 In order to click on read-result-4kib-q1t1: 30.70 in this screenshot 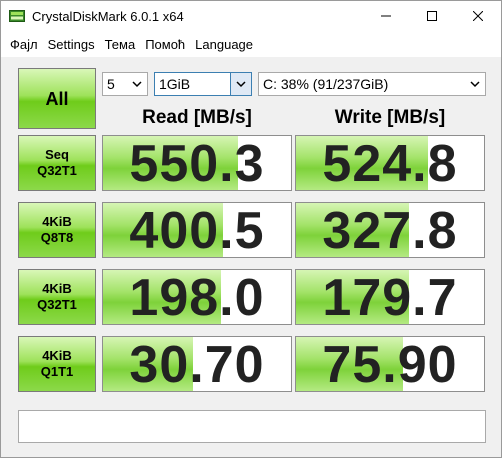, I will do `click(197, 364)`.